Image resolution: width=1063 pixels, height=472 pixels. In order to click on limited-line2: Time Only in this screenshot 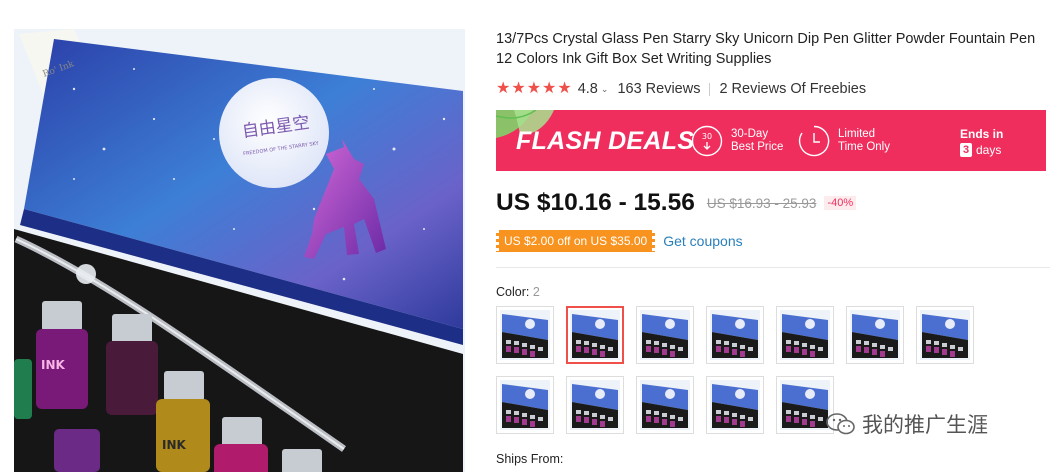, I will do `click(864, 147)`.